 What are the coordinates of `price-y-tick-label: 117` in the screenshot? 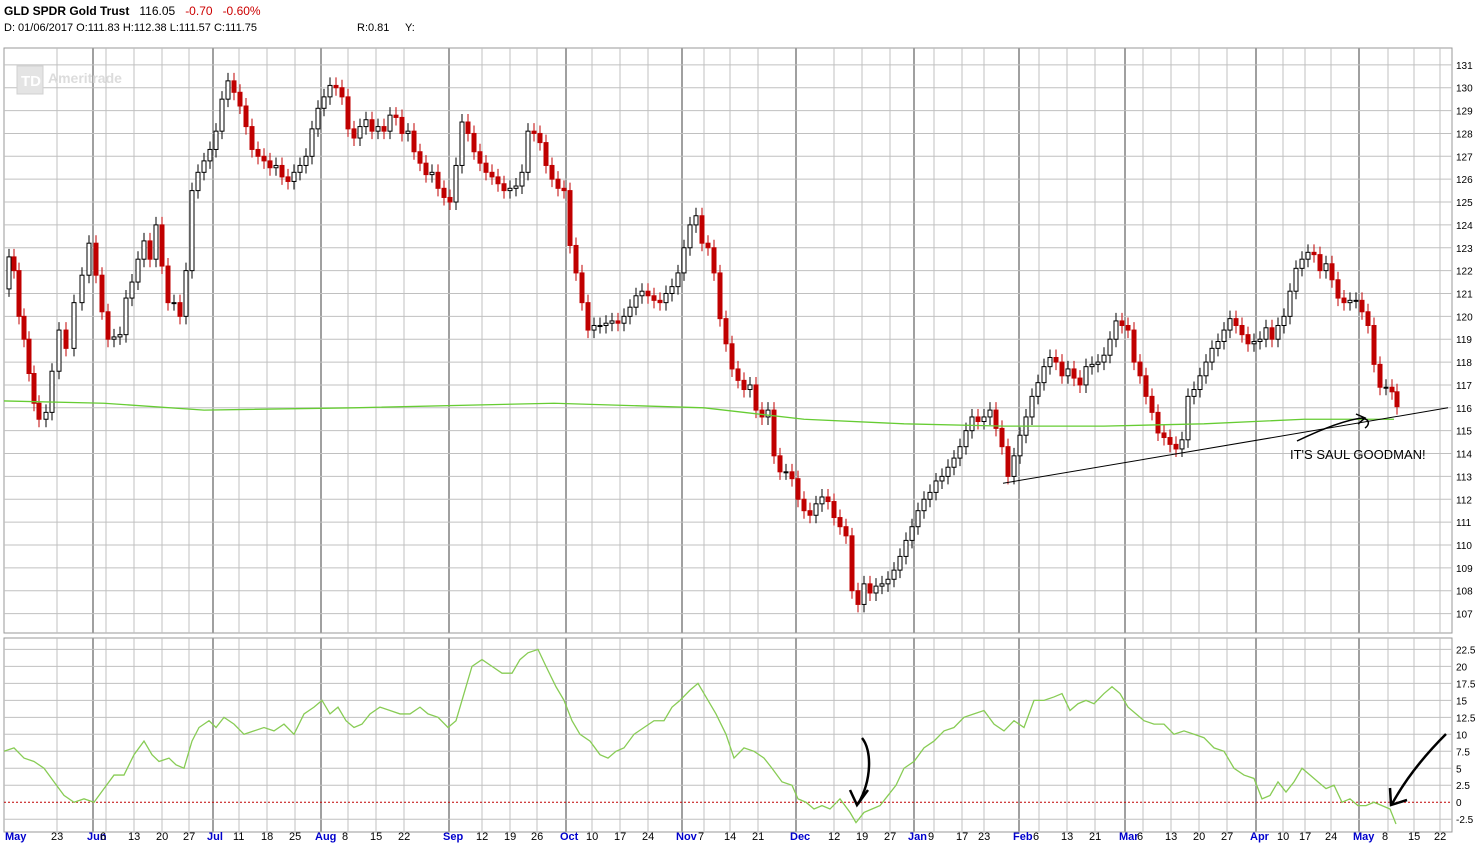 It's located at (1464, 386).